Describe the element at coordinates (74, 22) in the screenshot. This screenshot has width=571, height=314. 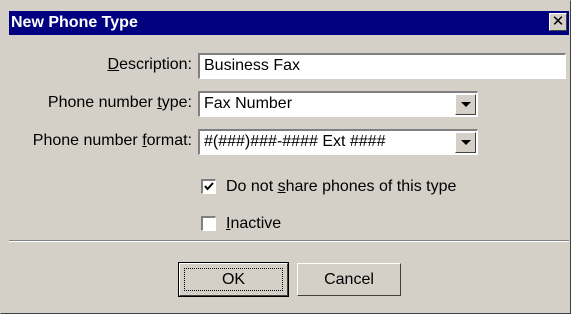
I see `dialog-title: New Phone Type` at that location.